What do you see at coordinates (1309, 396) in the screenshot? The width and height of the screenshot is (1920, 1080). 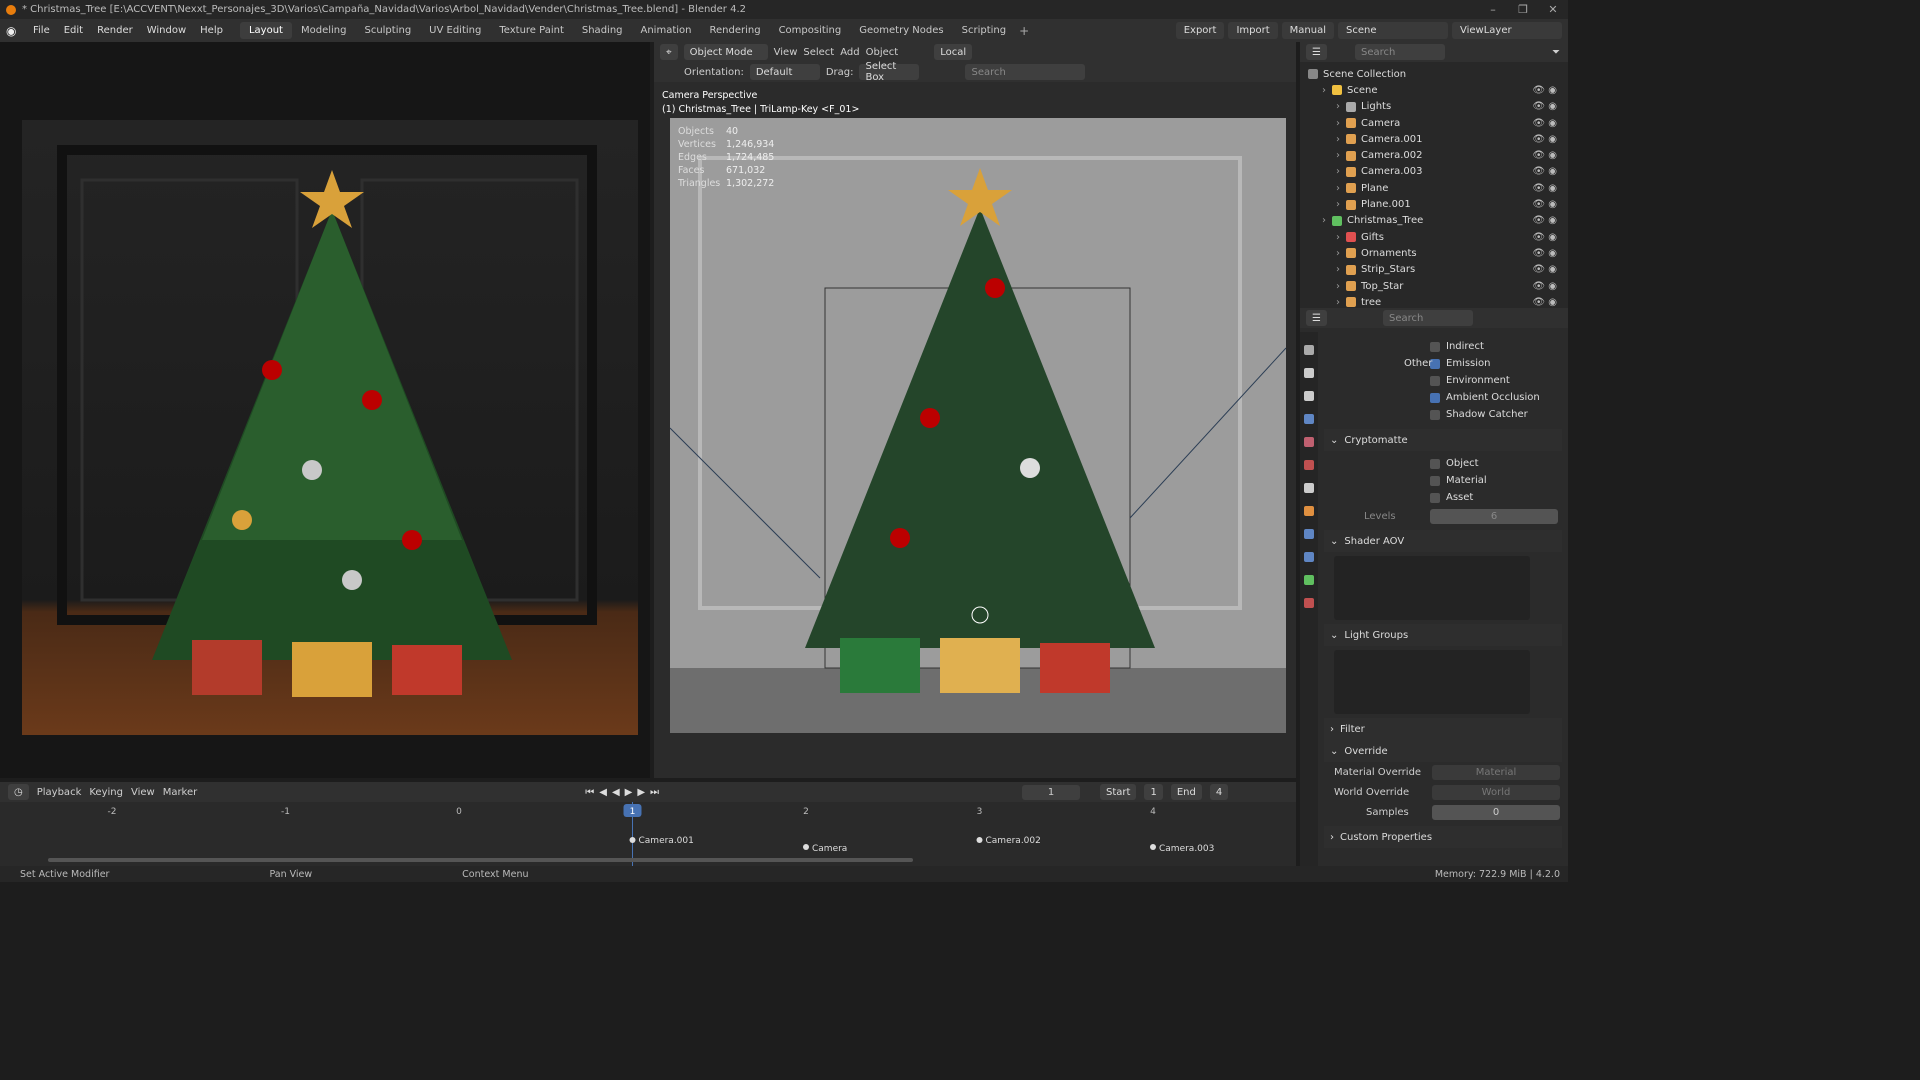 I see `output-tab-icon` at bounding box center [1309, 396].